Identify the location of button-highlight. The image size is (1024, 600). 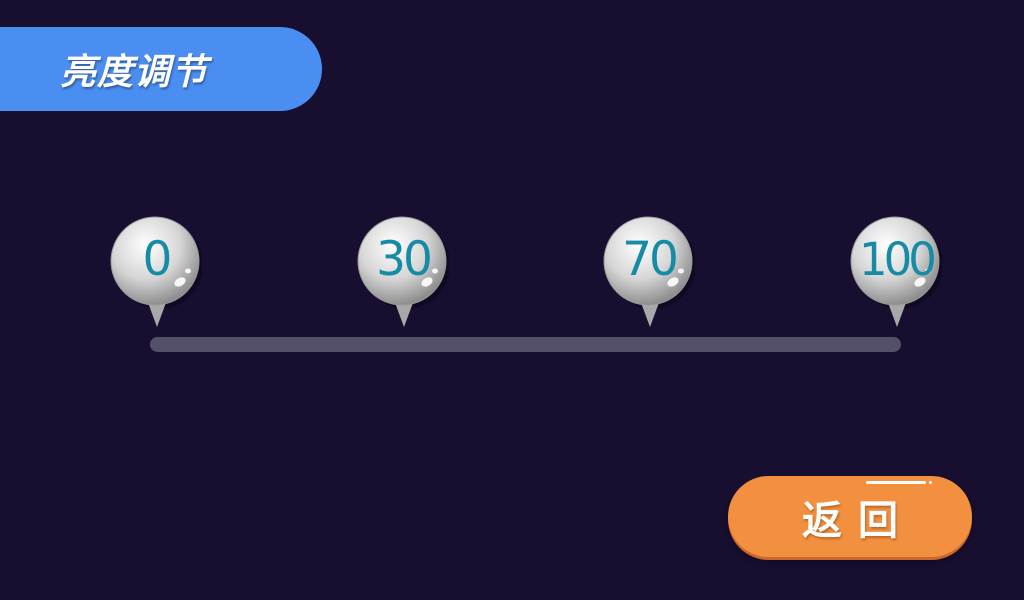
(896, 482).